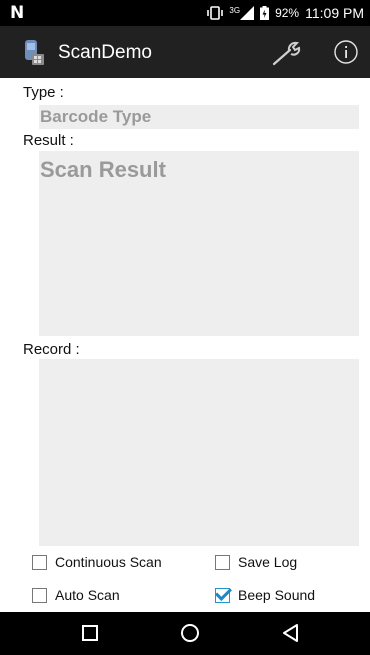 The image size is (370, 655). I want to click on save-log-label: Save Log, so click(268, 562).